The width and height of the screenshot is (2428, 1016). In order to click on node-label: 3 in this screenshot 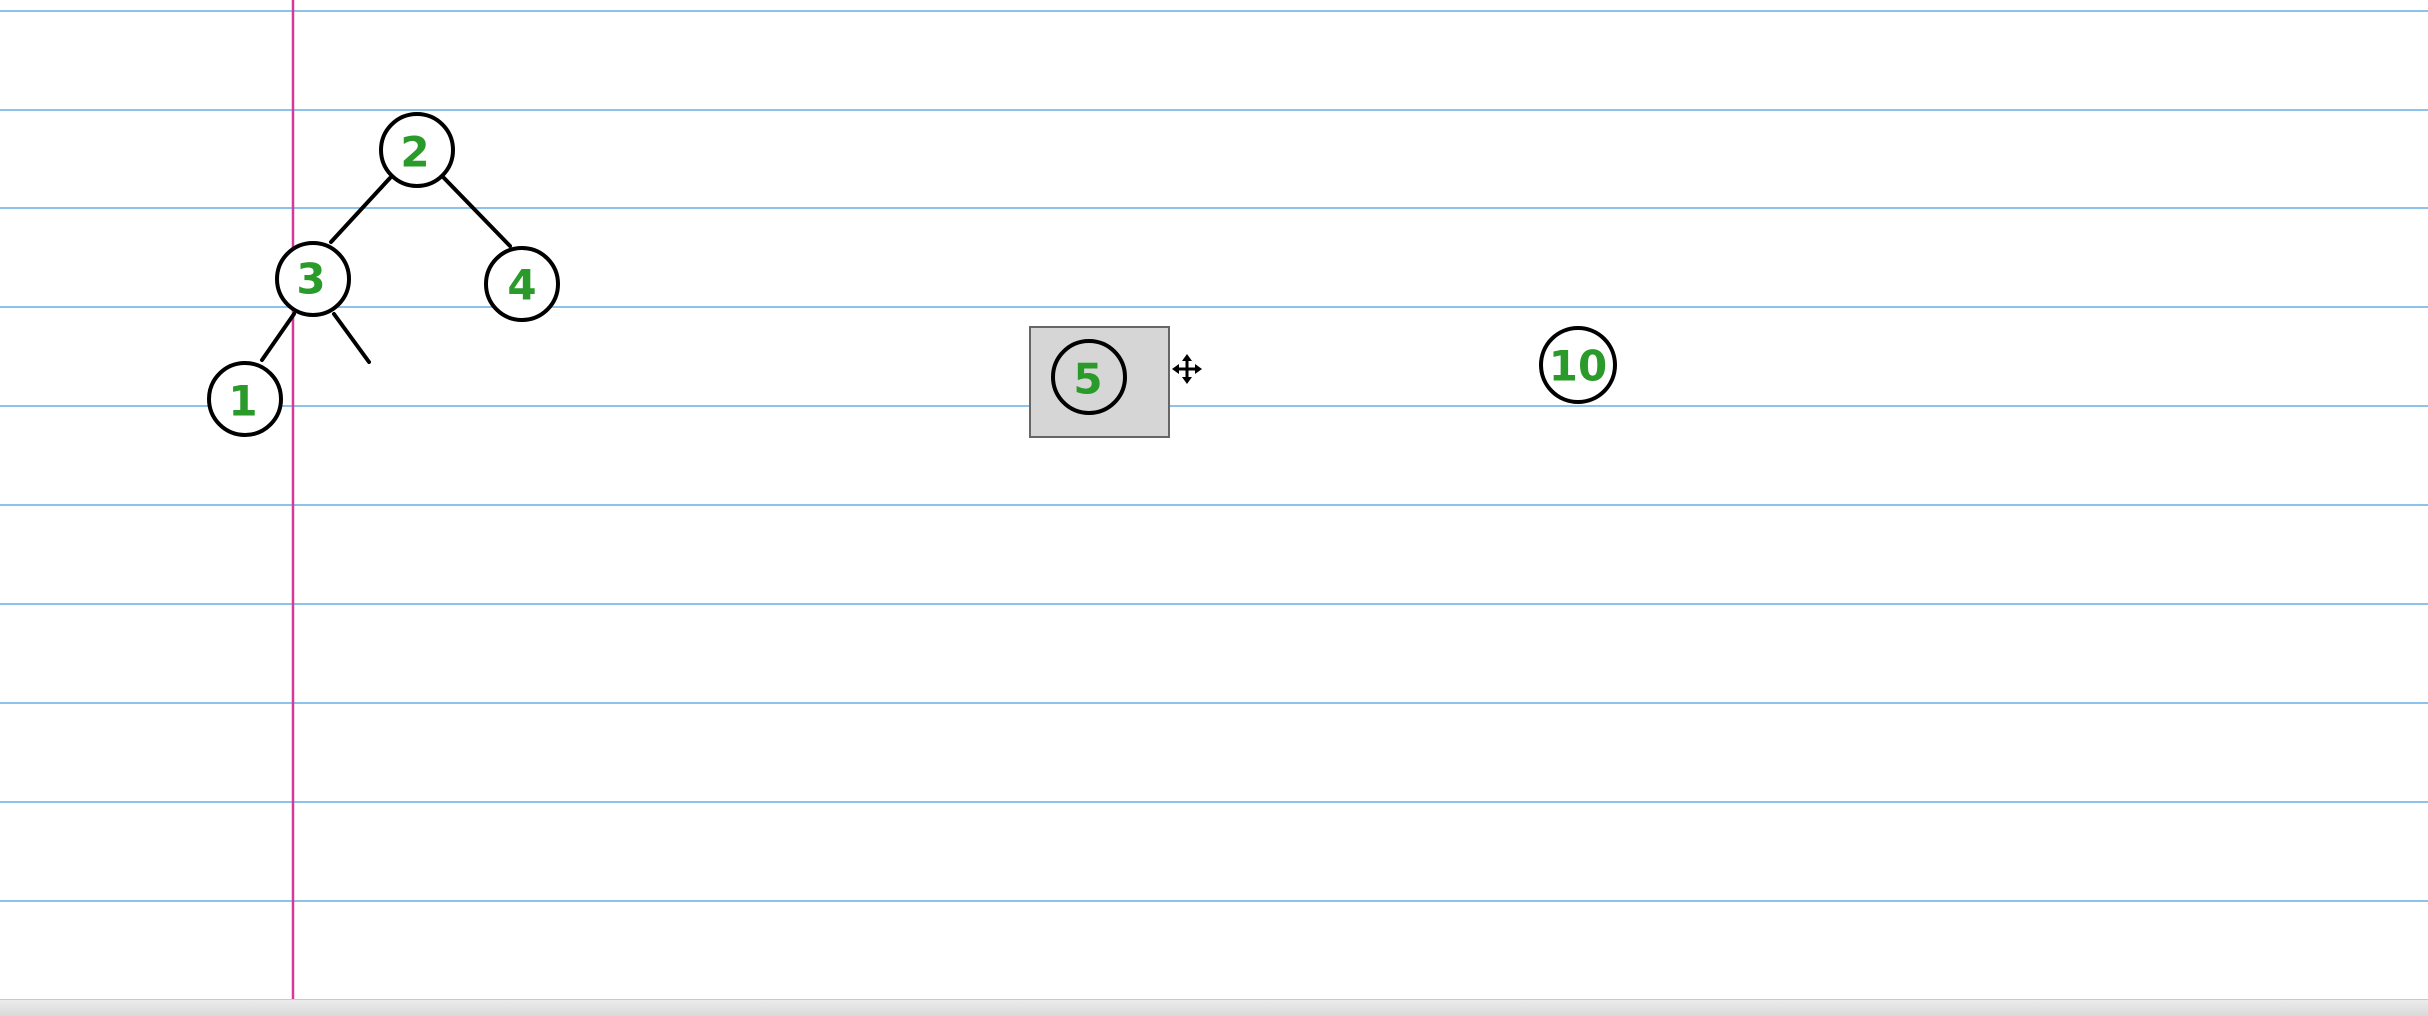, I will do `click(310, 279)`.